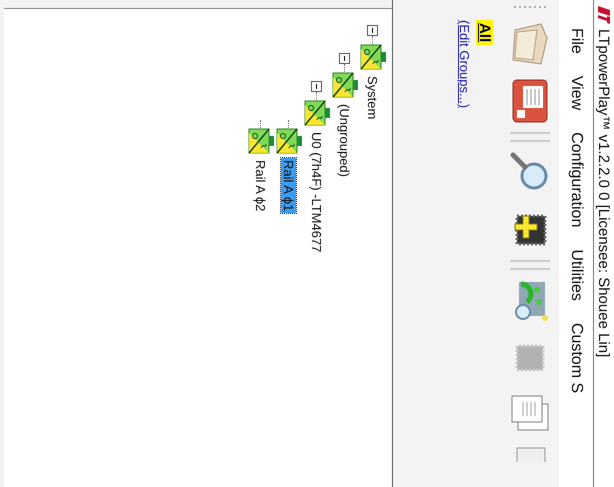 This screenshot has width=614, height=487. Describe the element at coordinates (261, 186) in the screenshot. I see `tree-item: Rail A ϕ2` at that location.